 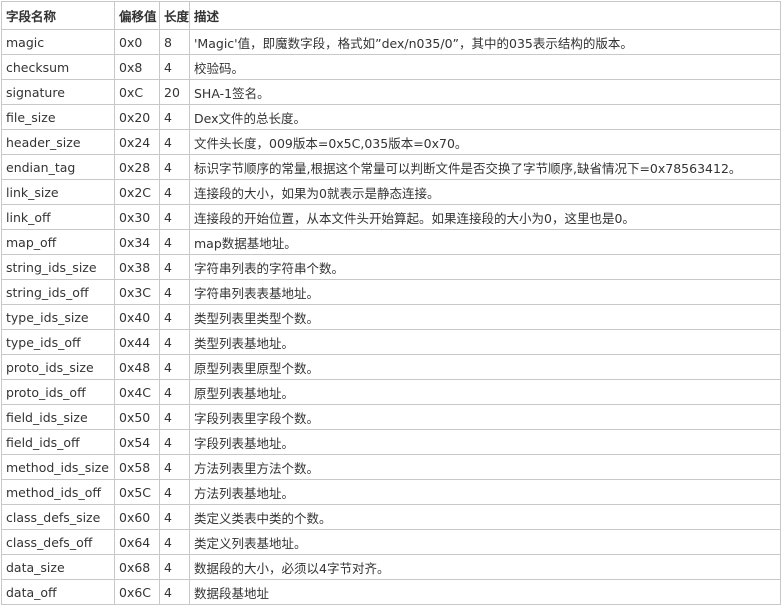 I want to click on table-row: file_size 0x20 4 Dex文件的总长度。, so click(x=391, y=117).